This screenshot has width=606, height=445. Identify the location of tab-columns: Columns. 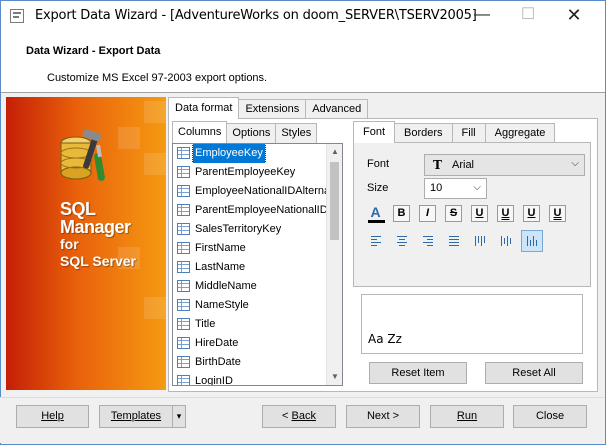
(200, 132).